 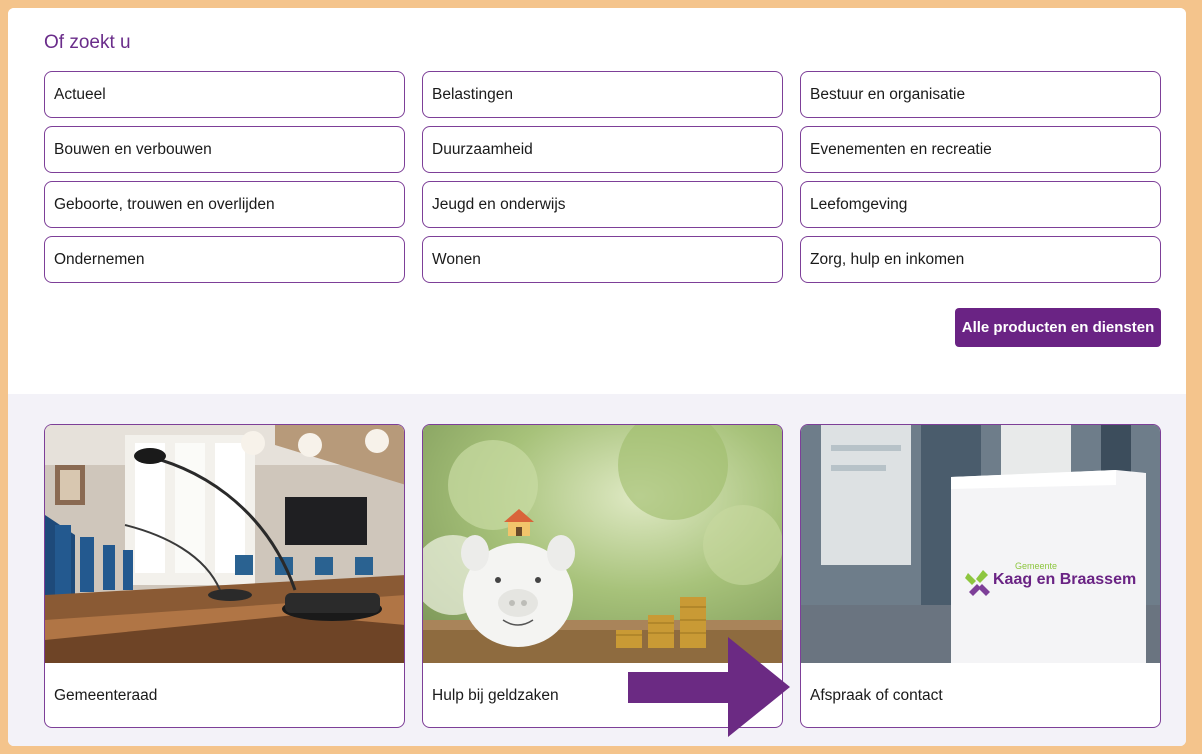 What do you see at coordinates (602, 149) in the screenshot?
I see `link-duurzaamheid: Duurzaamheid` at bounding box center [602, 149].